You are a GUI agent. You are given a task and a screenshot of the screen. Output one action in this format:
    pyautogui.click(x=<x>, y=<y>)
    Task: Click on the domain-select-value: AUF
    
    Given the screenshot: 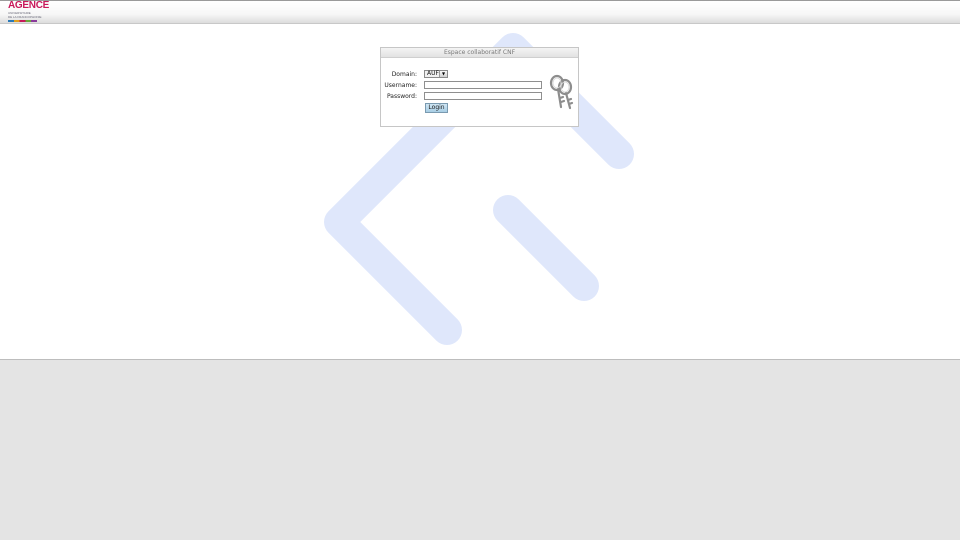 What is the action you would take?
    pyautogui.click(x=433, y=73)
    